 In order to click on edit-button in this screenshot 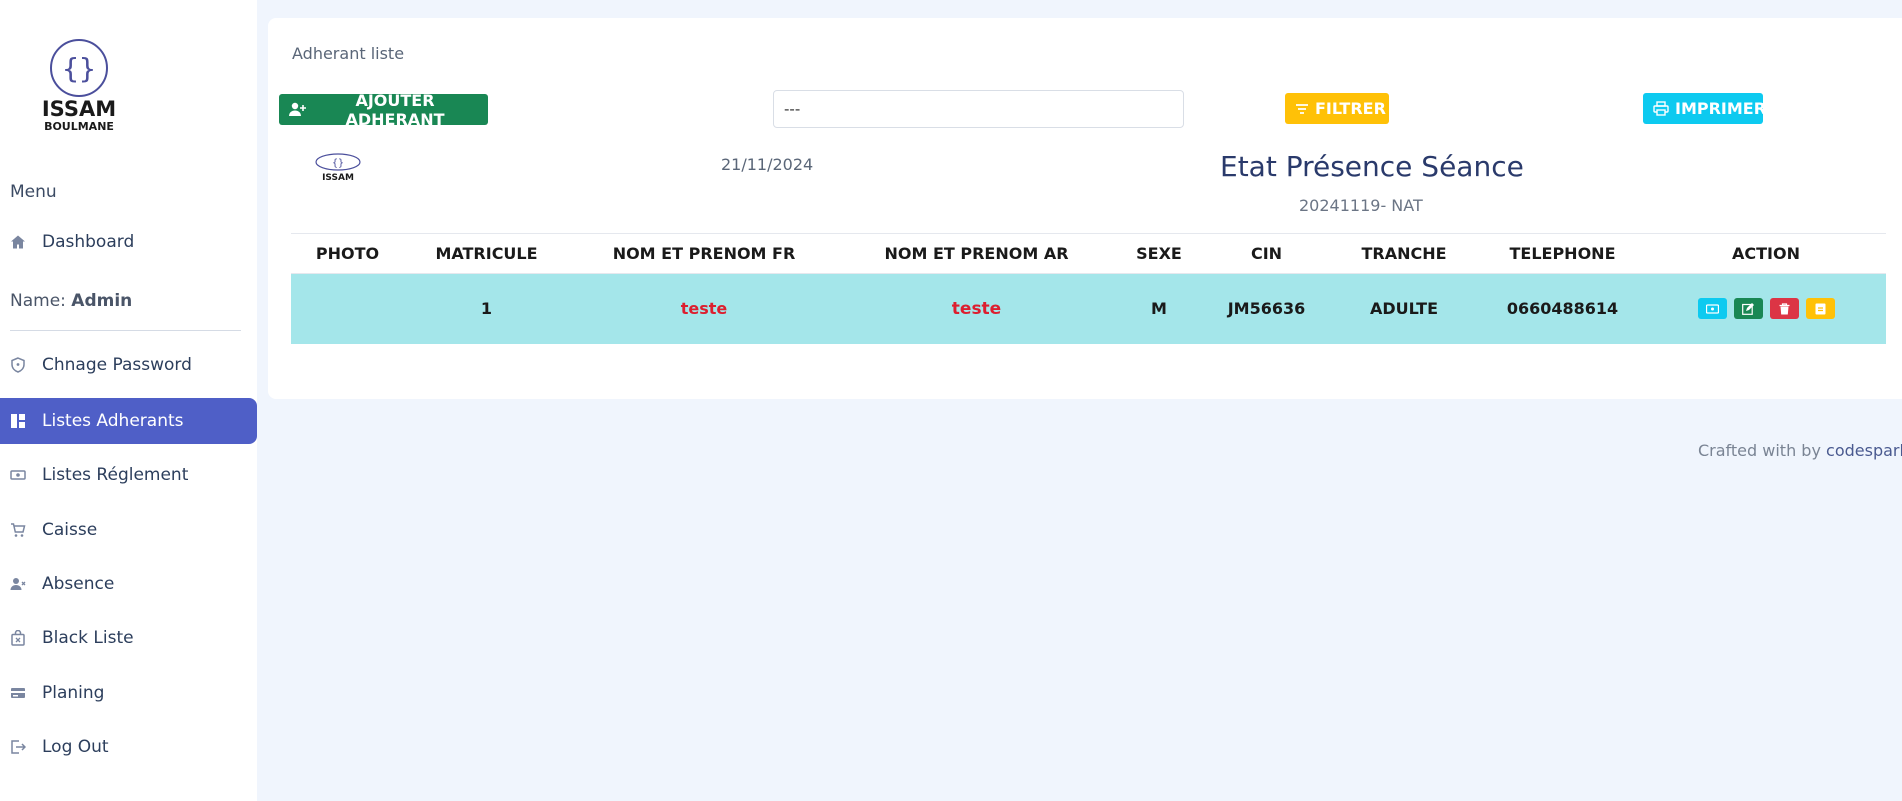, I will do `click(1748, 309)`.